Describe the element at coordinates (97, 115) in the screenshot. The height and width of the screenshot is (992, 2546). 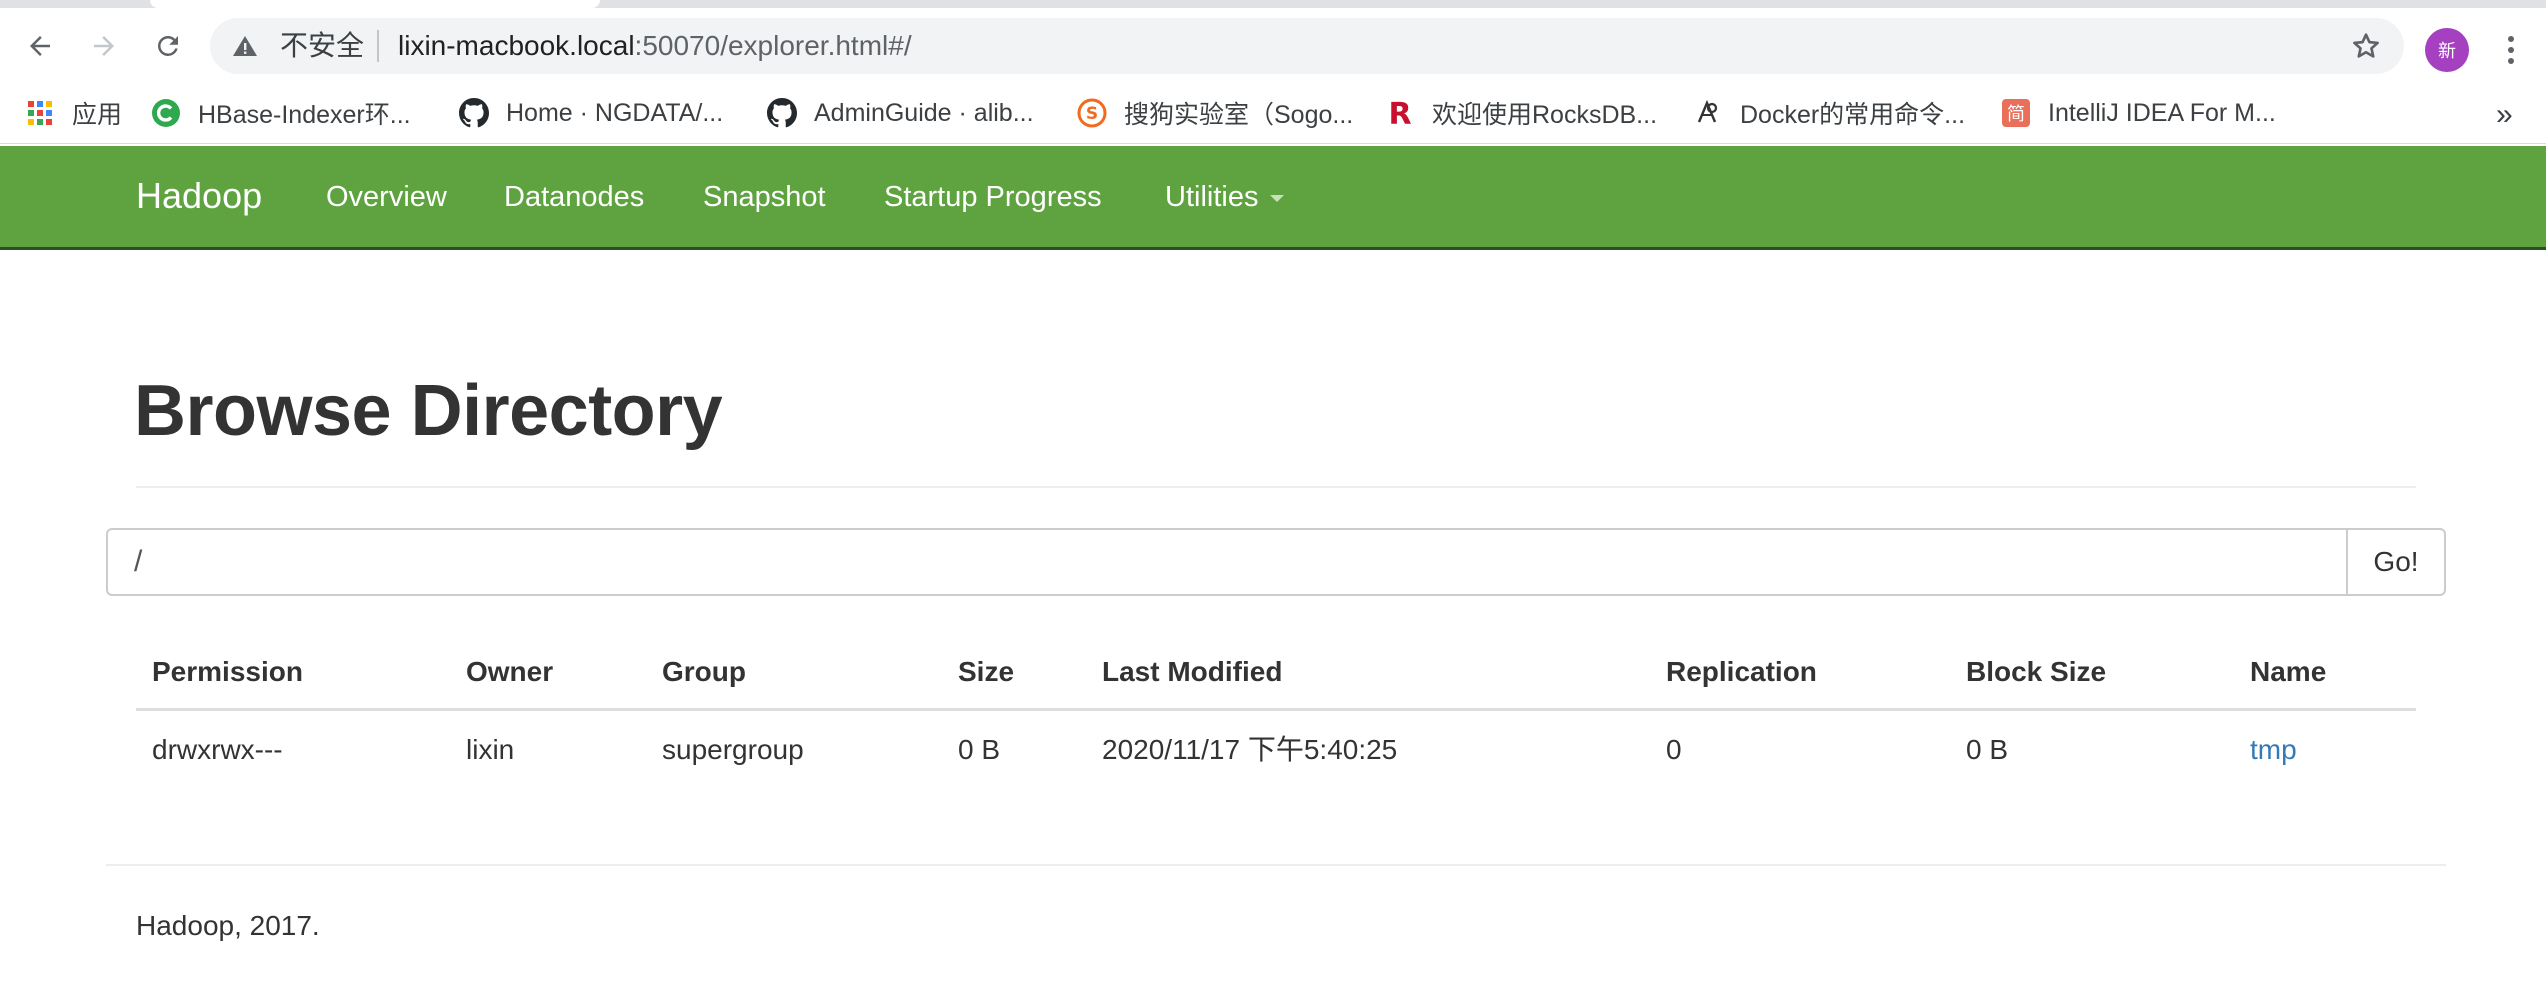
I see `bookmark-label: 应用` at that location.